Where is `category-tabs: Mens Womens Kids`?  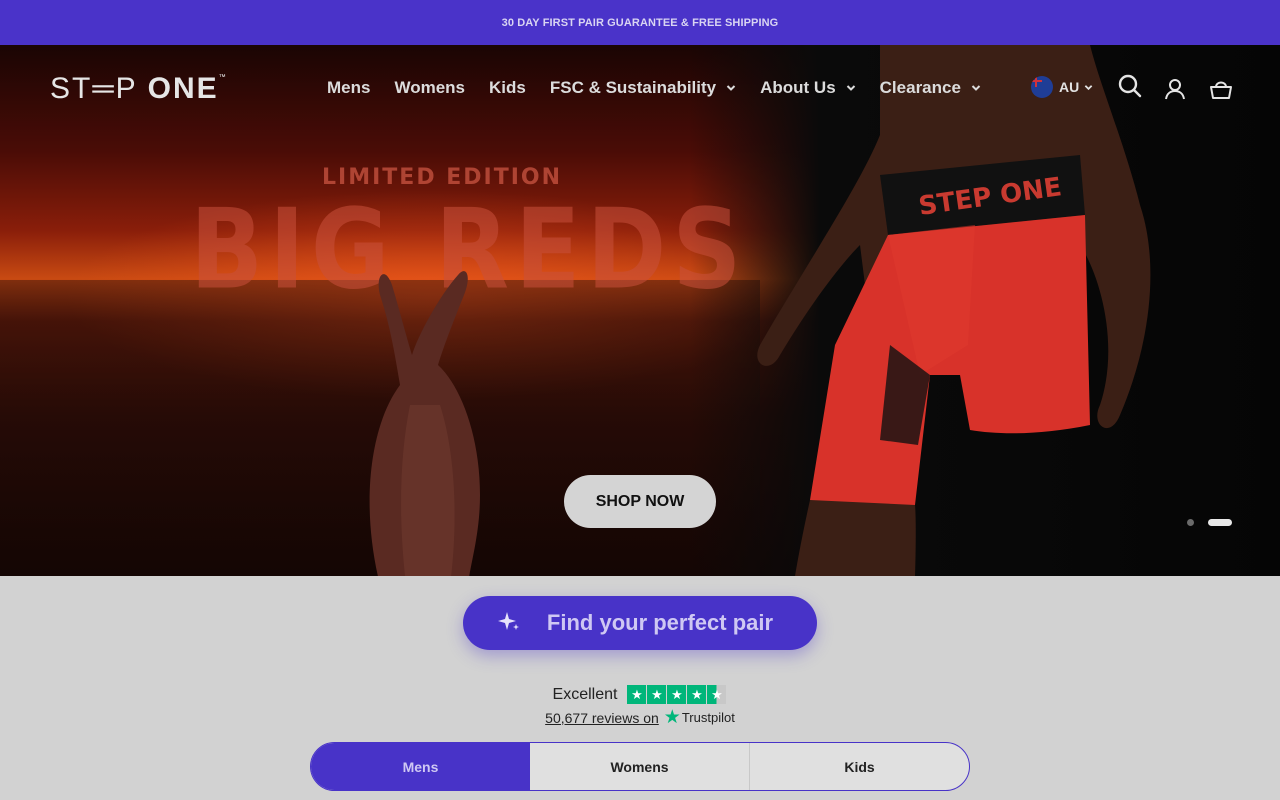 category-tabs: Mens Womens Kids is located at coordinates (640, 766).